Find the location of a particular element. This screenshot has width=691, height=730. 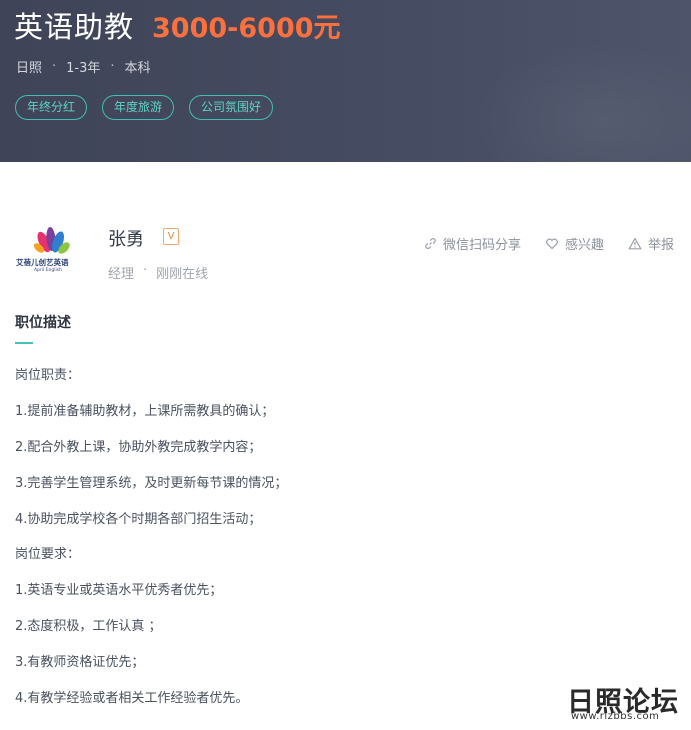

job-meta: 日照 · 1-3年 · 本科 is located at coordinates (83, 66).